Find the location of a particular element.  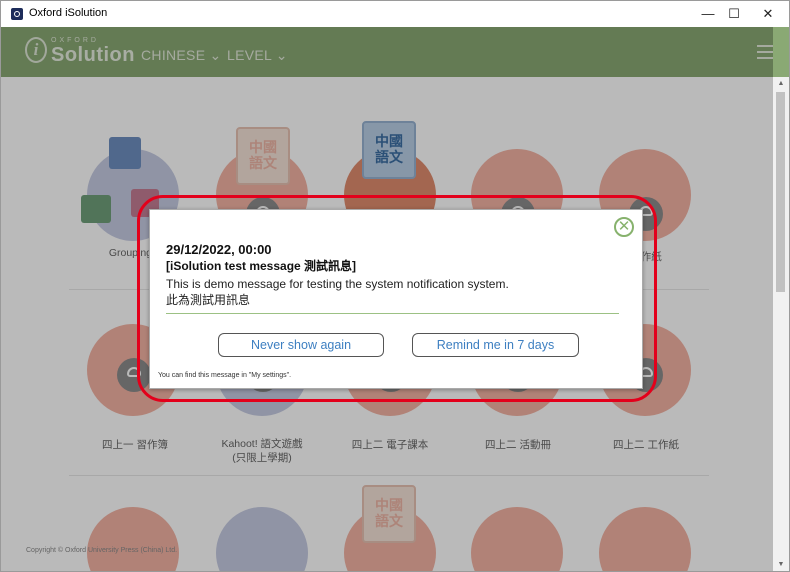

window-title: Oxford iSolution is located at coordinates (68, 13).